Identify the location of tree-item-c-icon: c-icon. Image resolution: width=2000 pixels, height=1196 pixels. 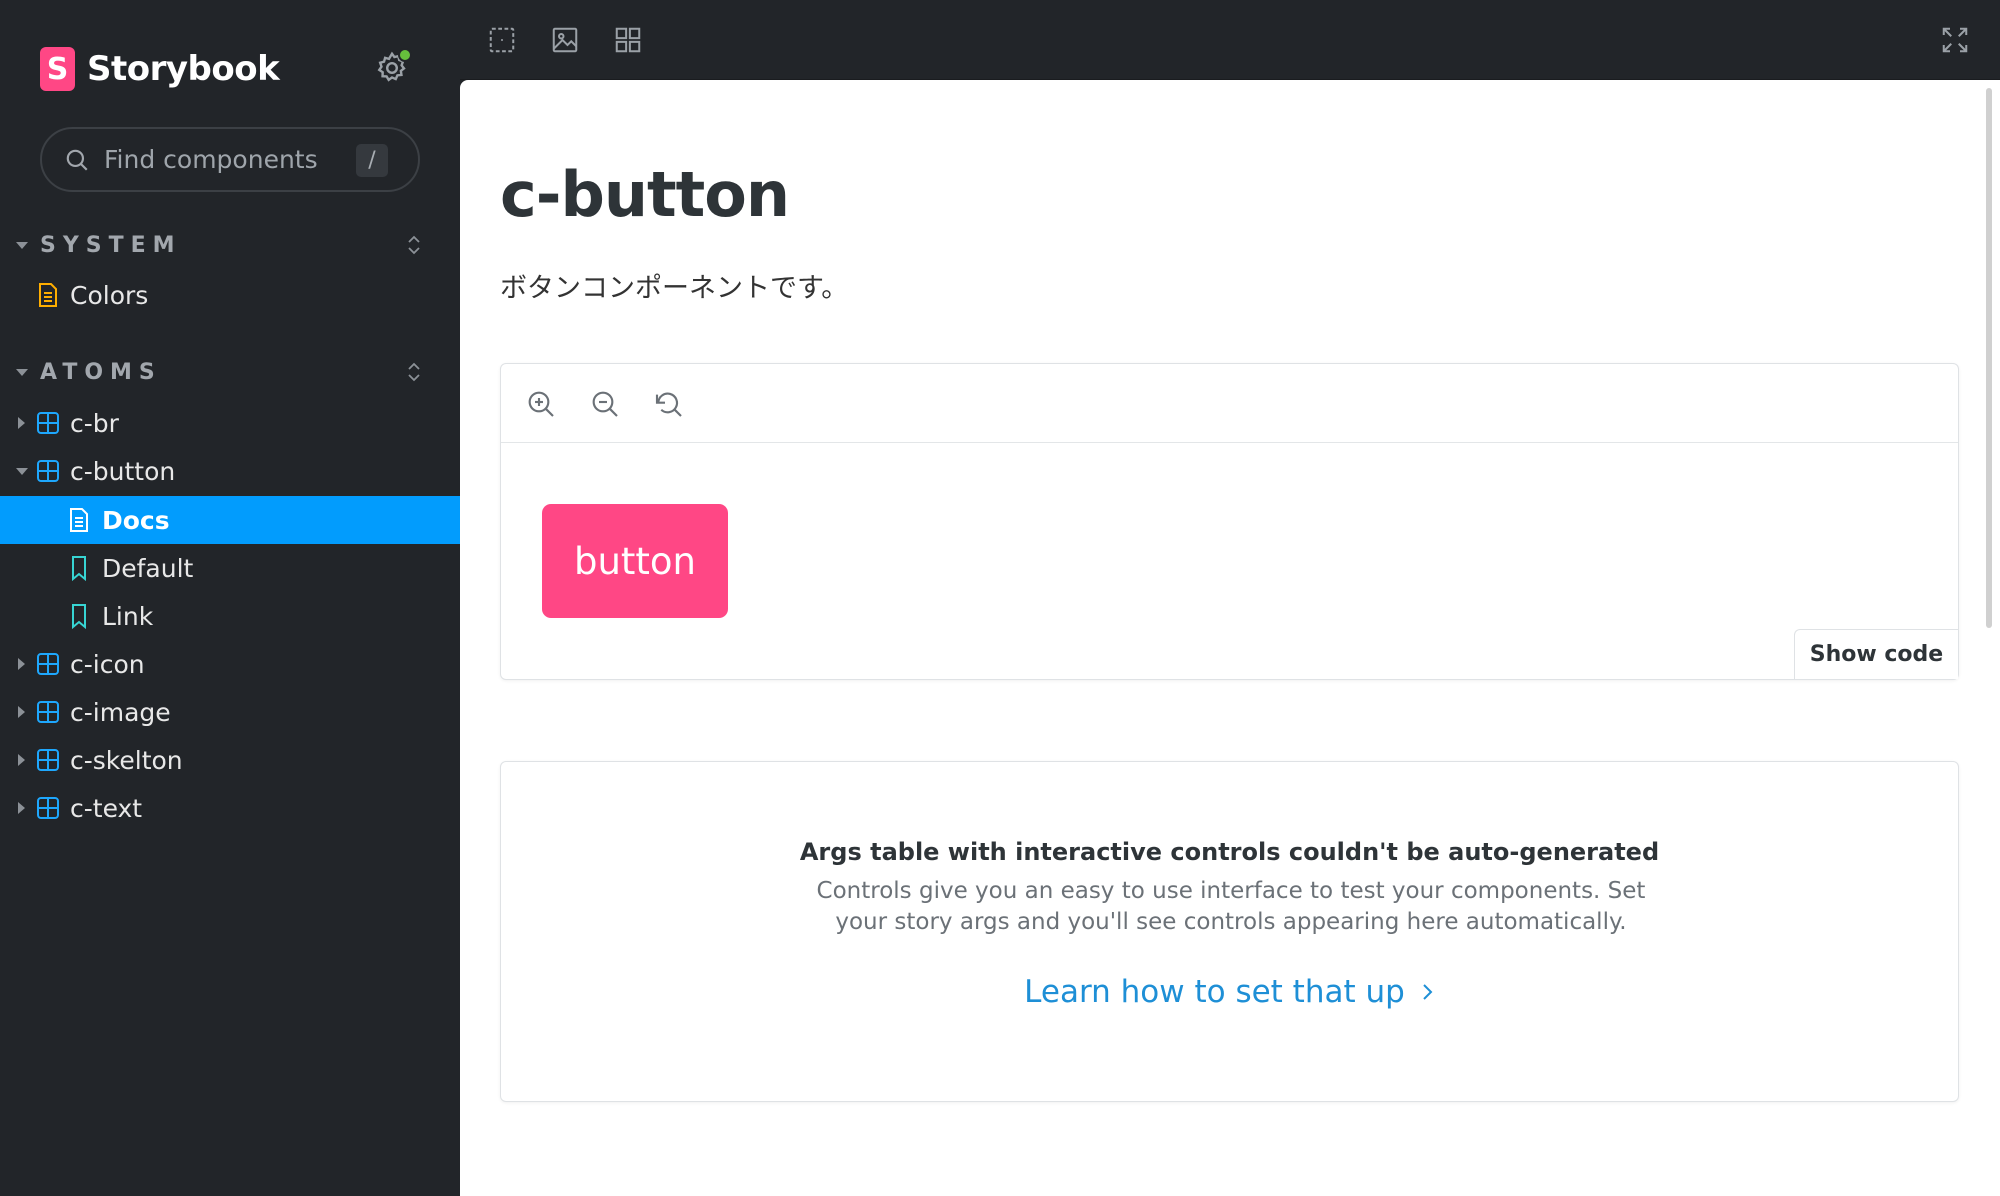
(230, 664).